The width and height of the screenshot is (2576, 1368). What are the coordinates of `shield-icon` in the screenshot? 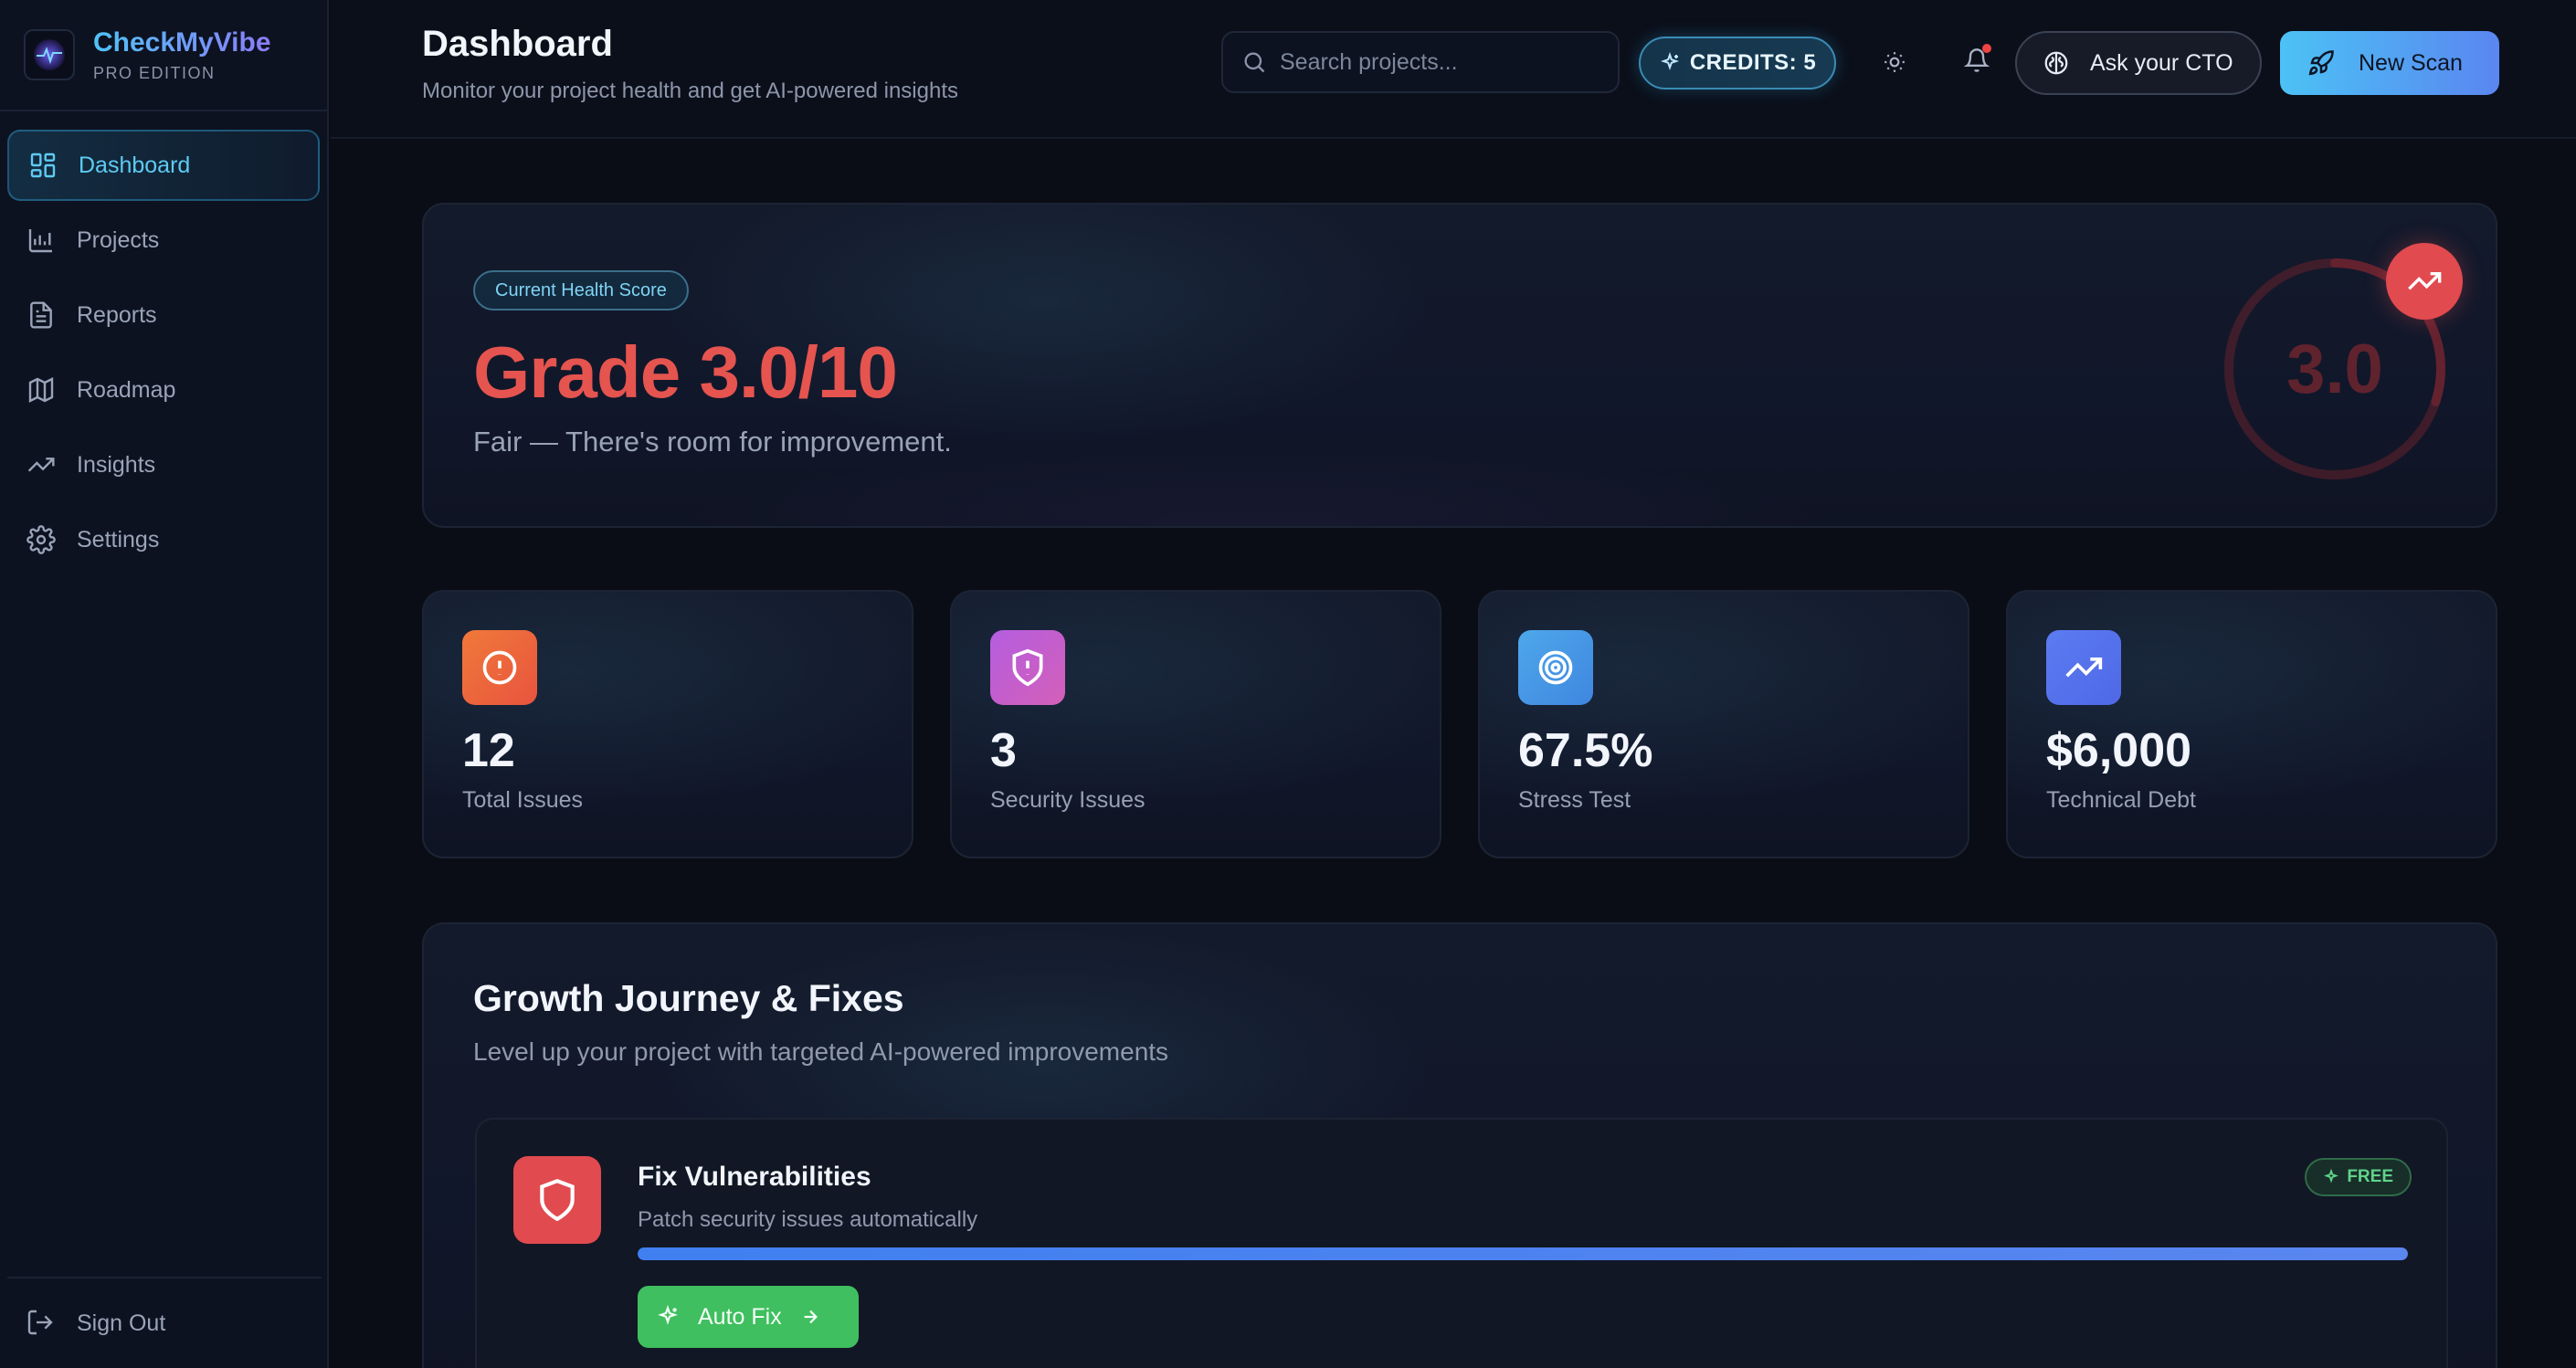 It's located at (557, 1200).